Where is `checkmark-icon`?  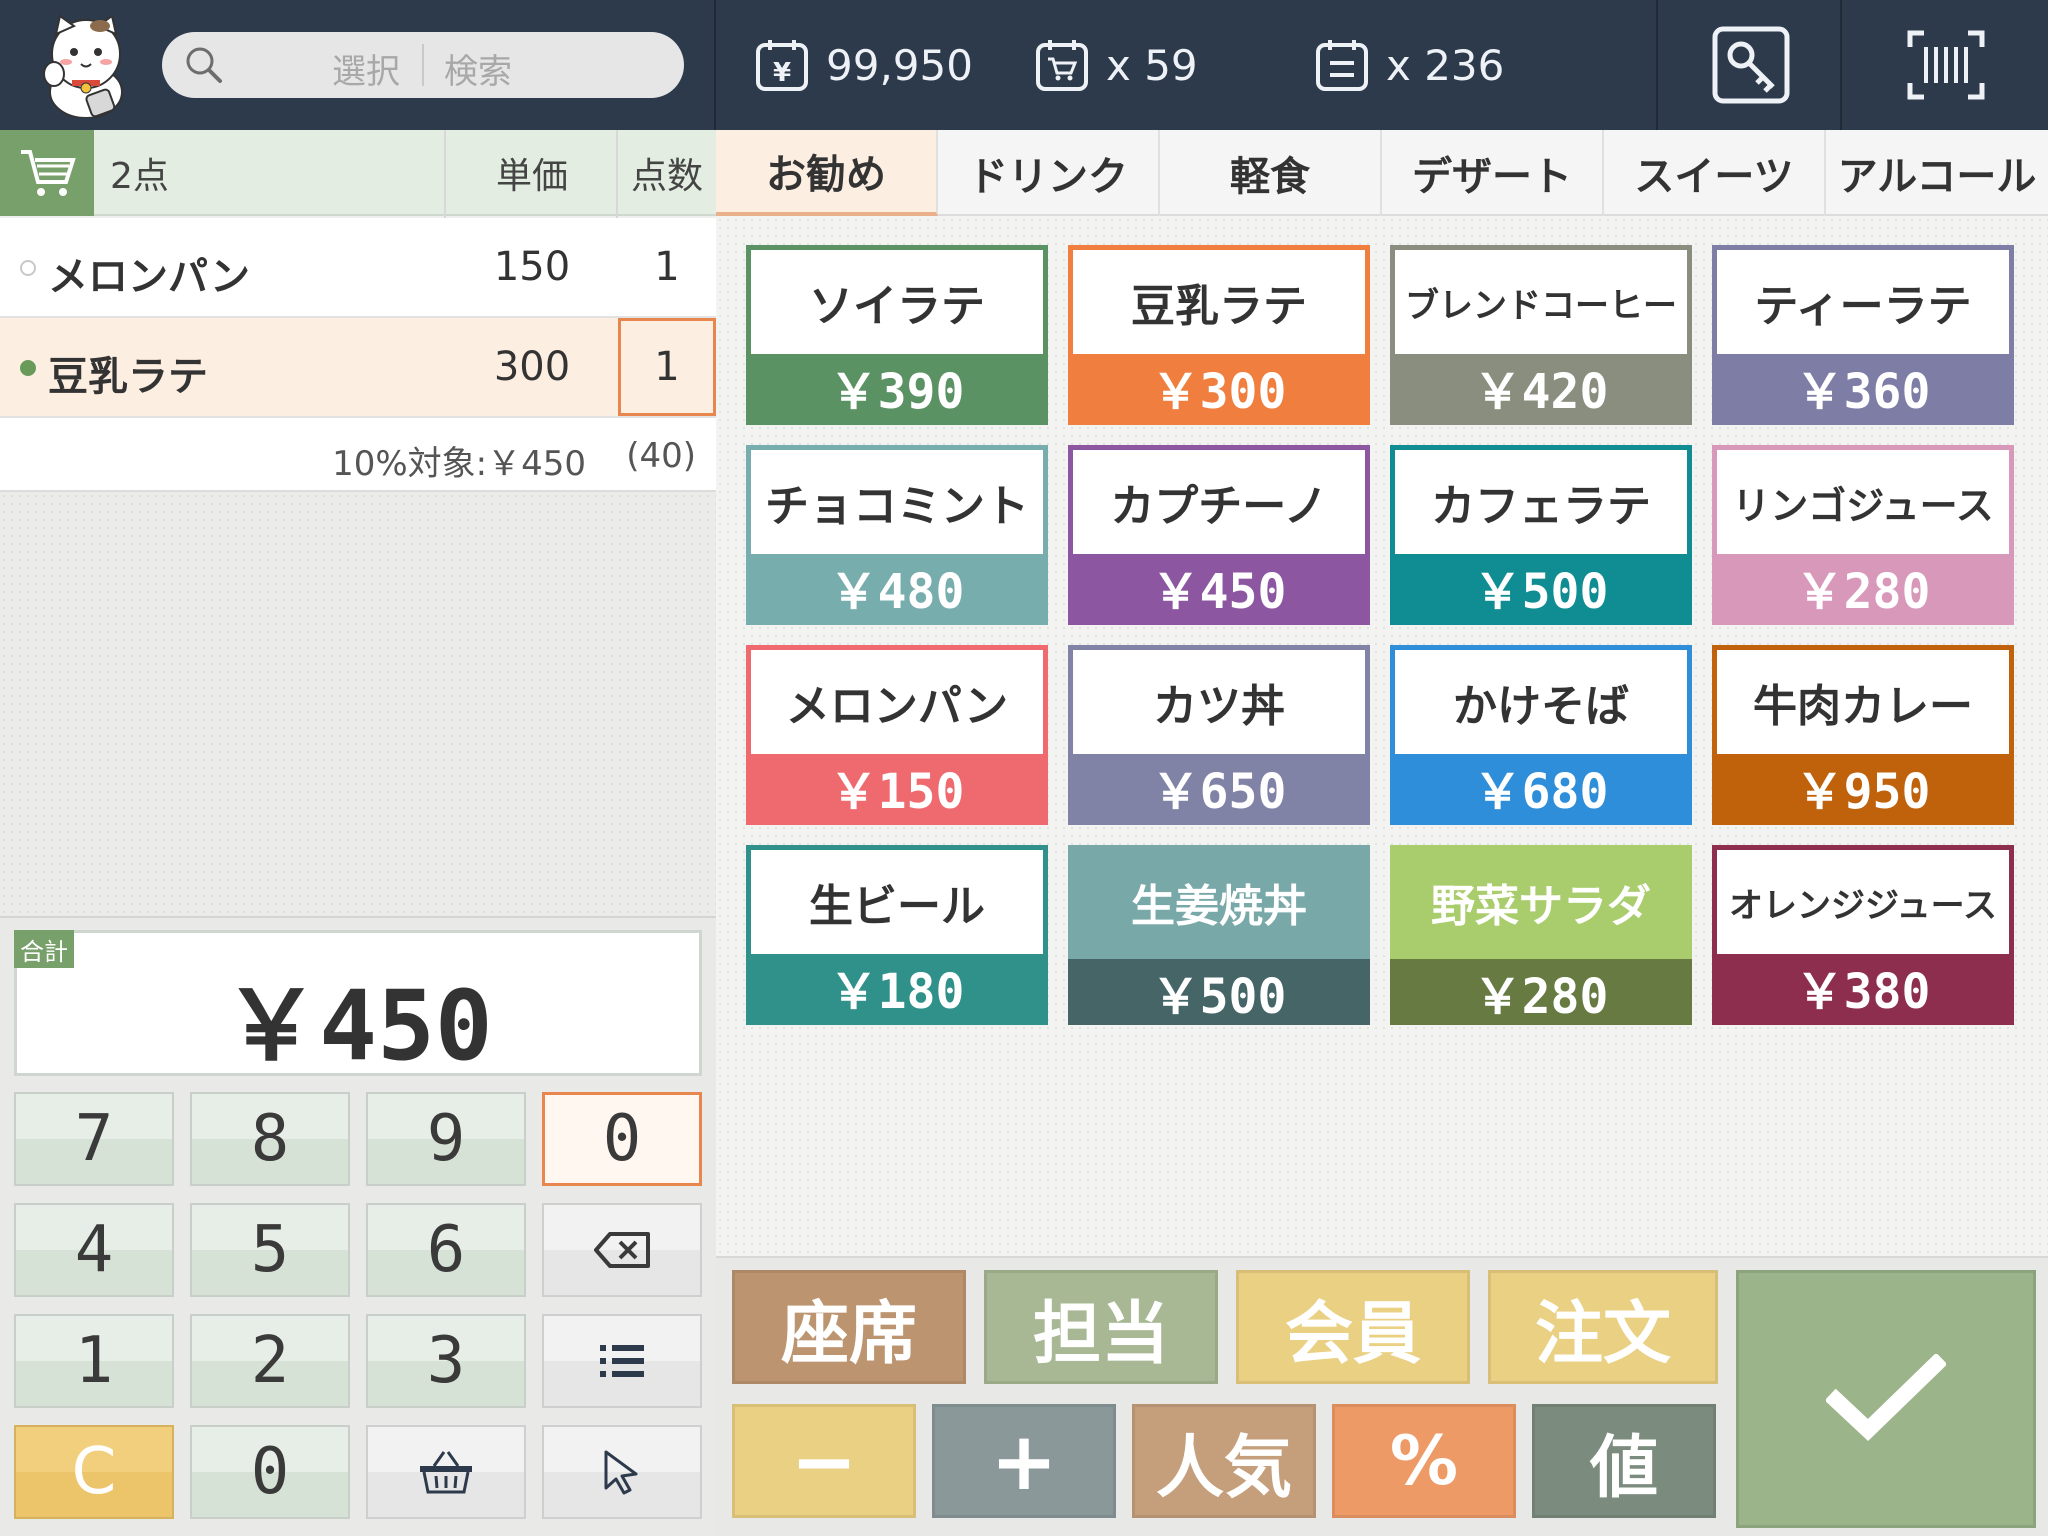
checkmark-icon is located at coordinates (1886, 1398).